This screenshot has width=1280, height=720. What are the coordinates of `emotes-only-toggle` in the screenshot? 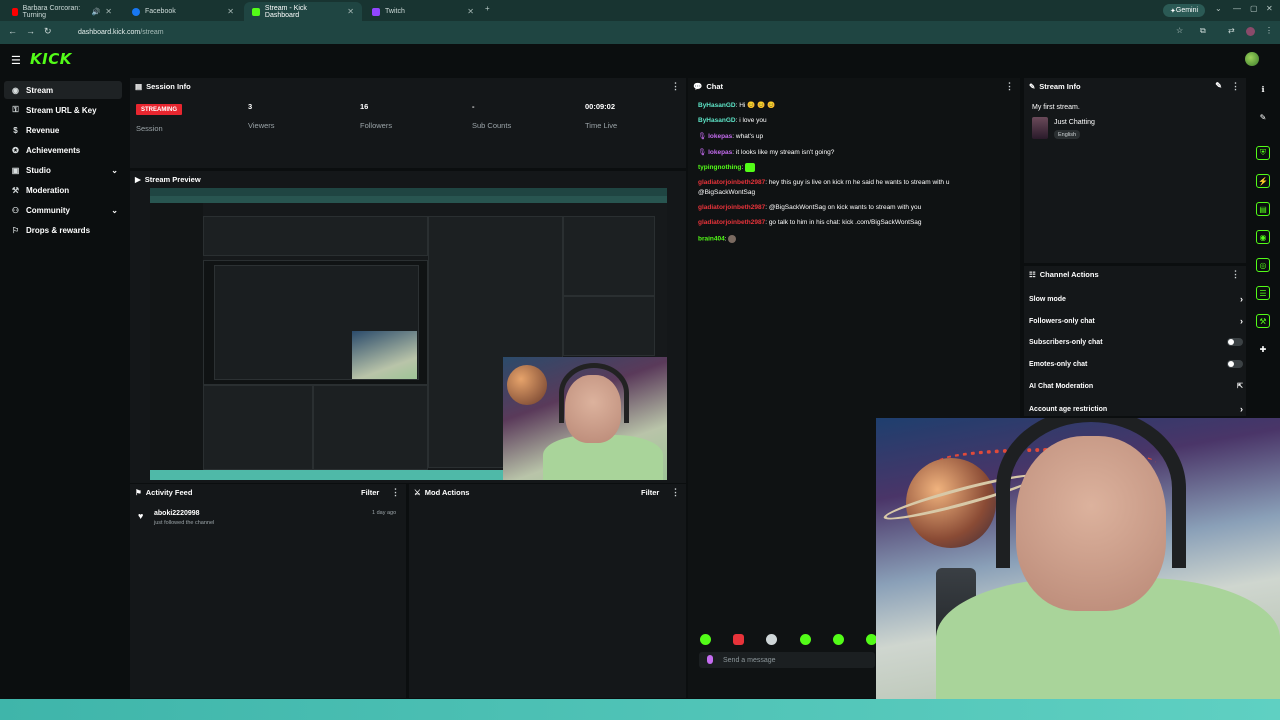 It's located at (1235, 364).